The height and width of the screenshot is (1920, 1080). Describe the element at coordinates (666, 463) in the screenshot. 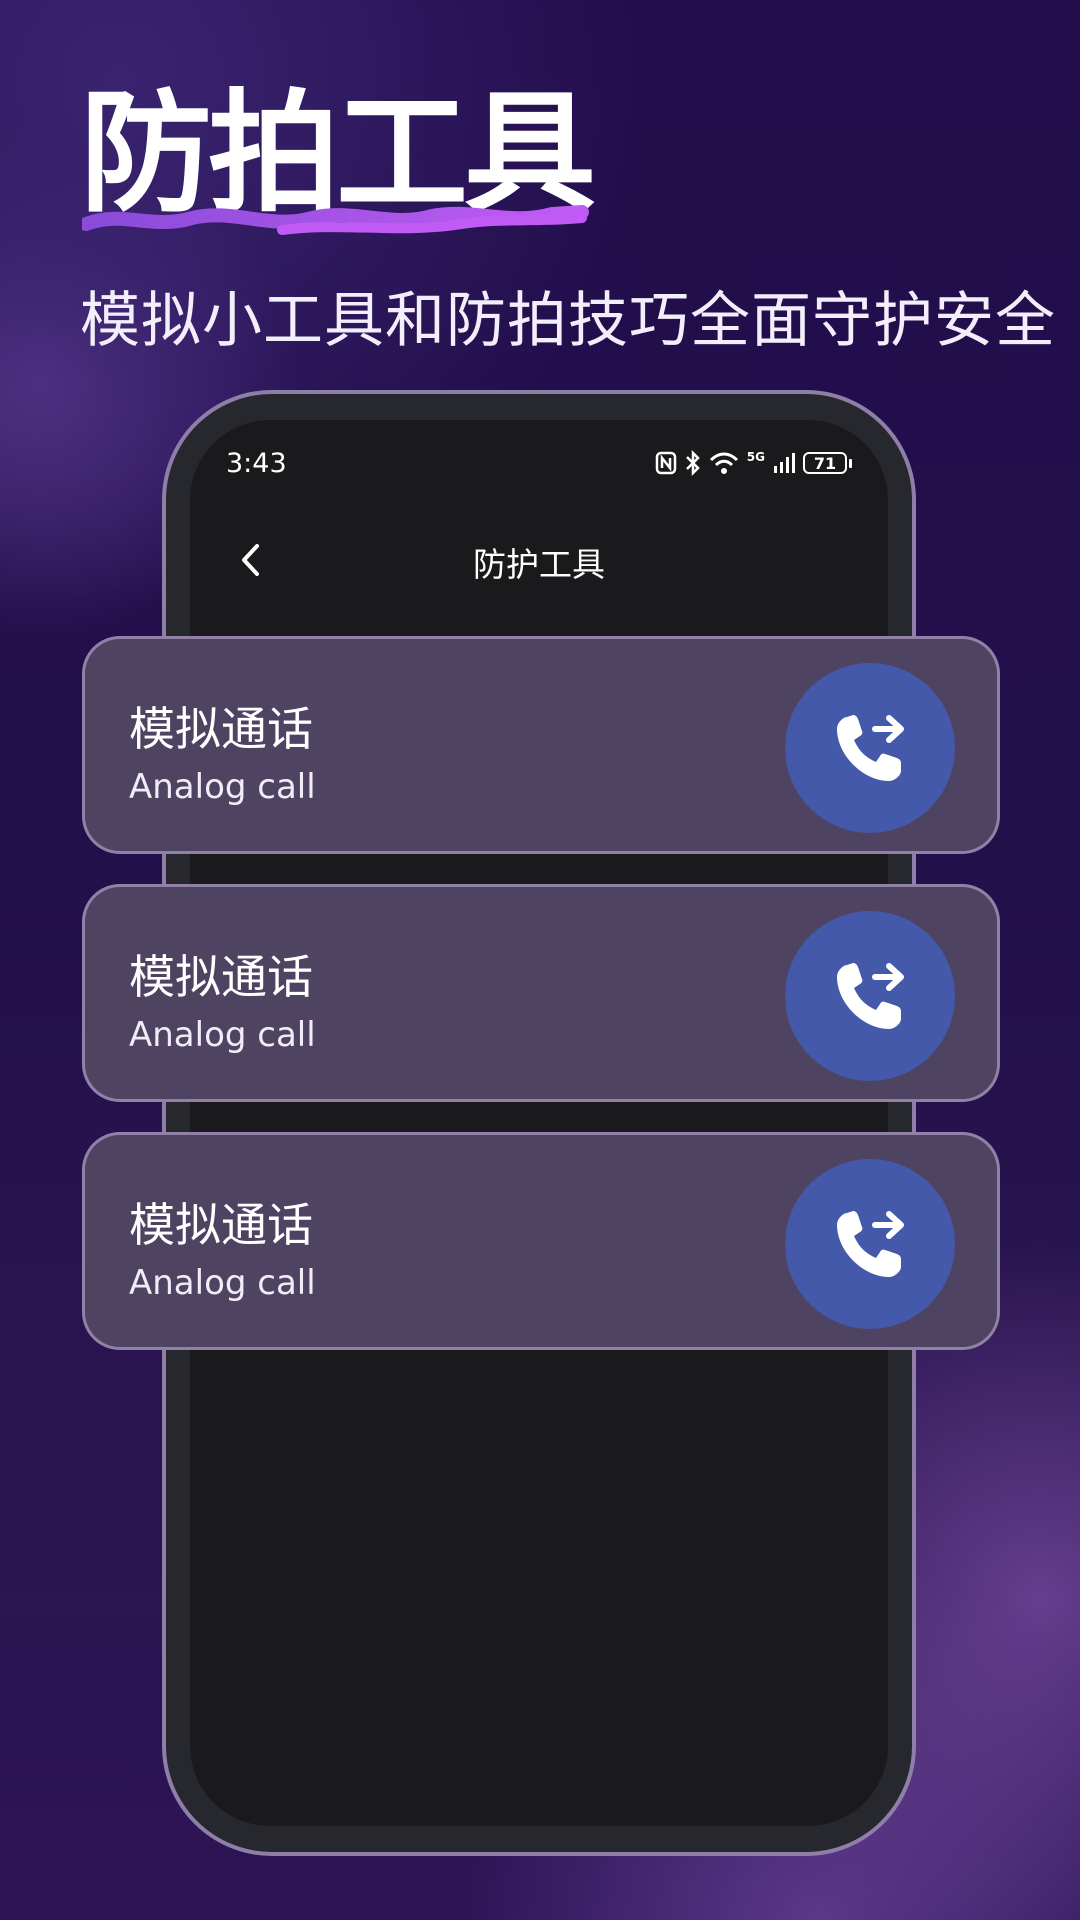

I see `nfc-icon` at that location.